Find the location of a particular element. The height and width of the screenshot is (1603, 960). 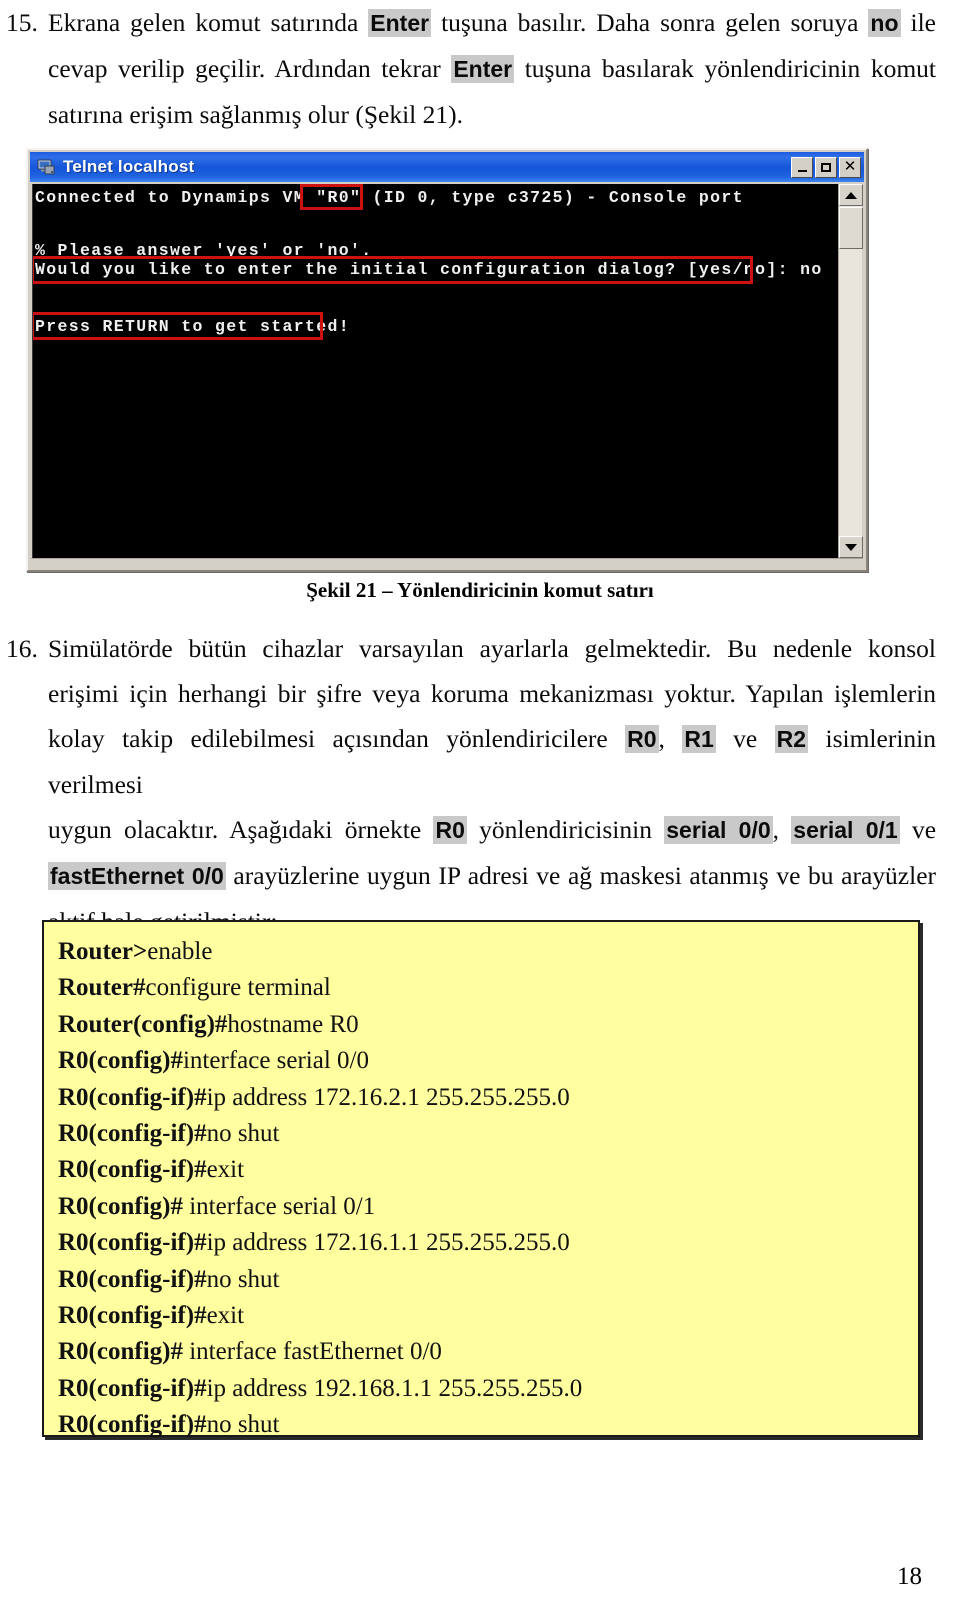

maximize-button is located at coordinates (826, 167).